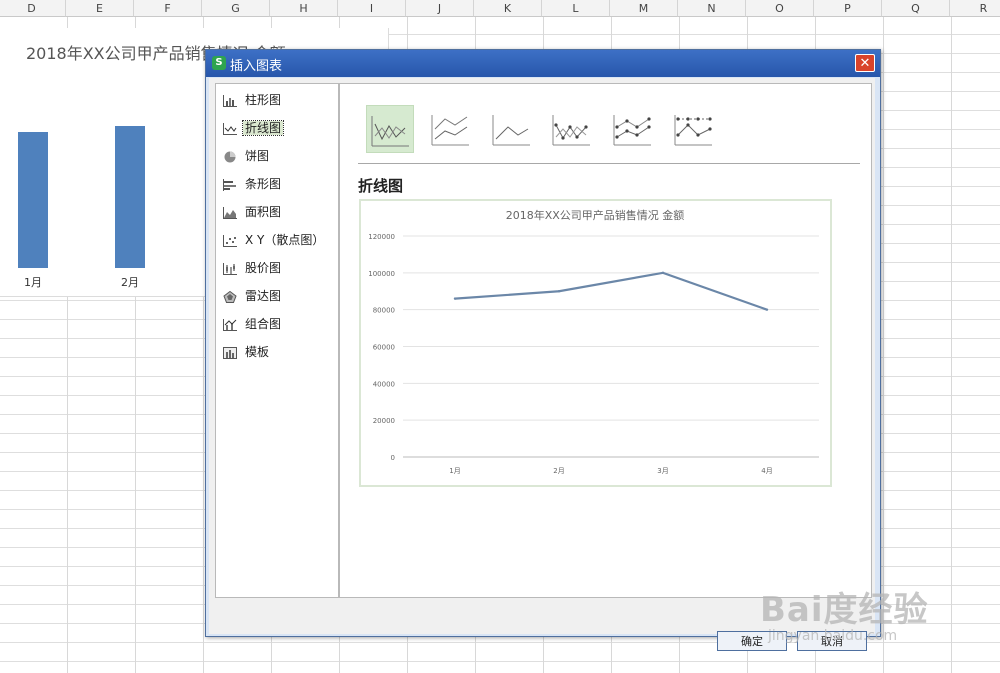 The image size is (1000, 673). I want to click on preview-title: 折线图, so click(381, 186).